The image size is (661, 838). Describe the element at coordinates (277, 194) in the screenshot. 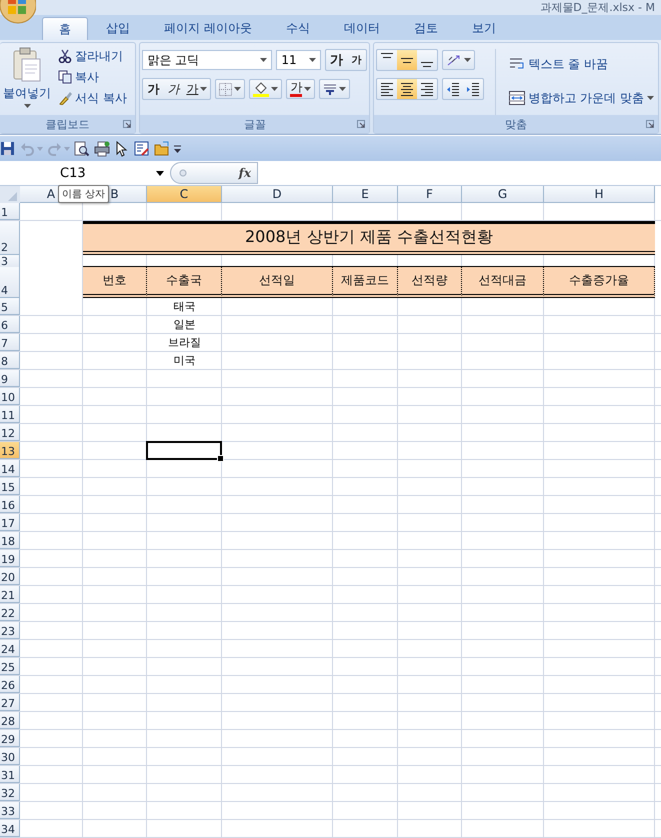

I see `column-header: D` at that location.